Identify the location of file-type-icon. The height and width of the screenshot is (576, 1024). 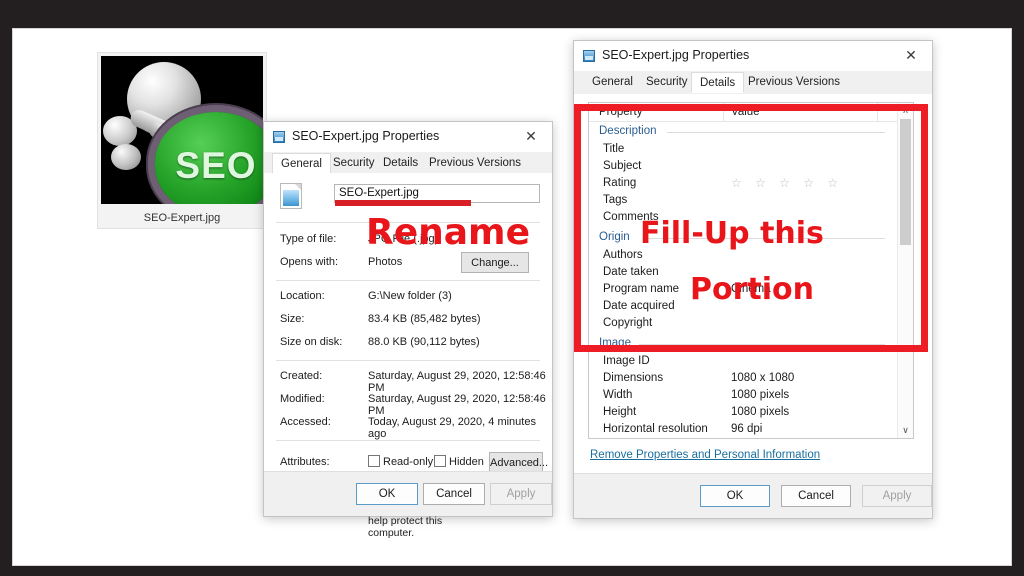
(291, 196).